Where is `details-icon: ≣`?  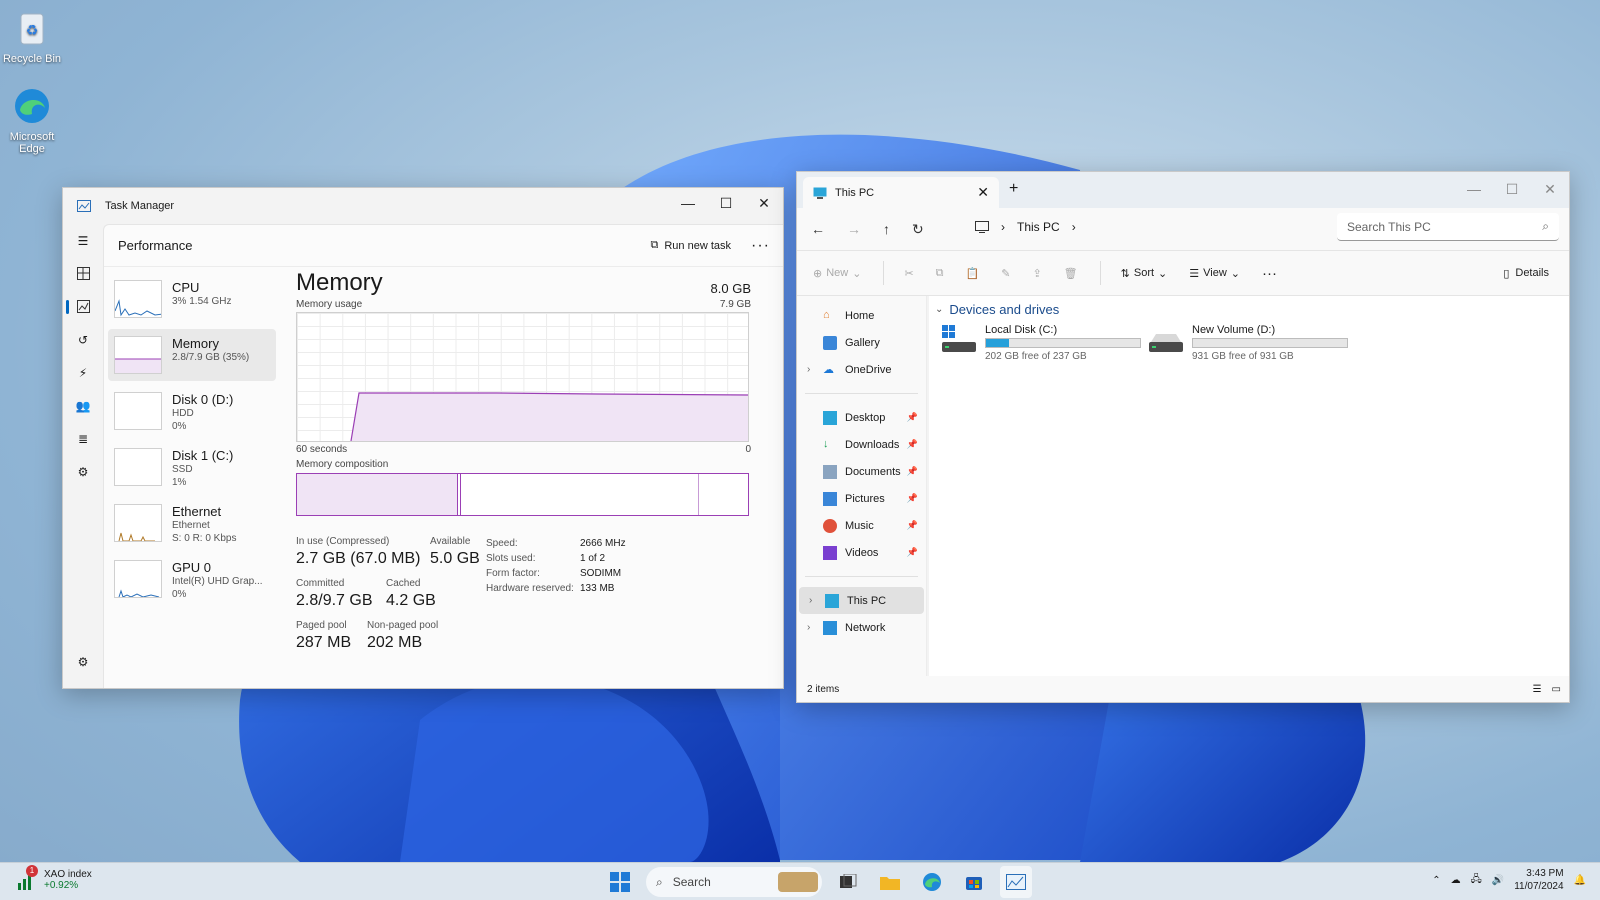
details-icon: ≣ is located at coordinates (83, 438).